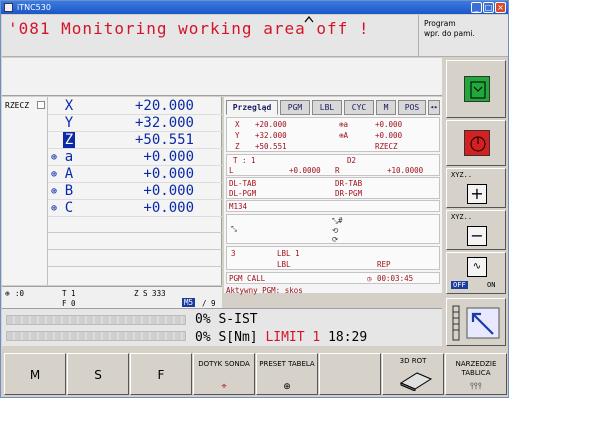  Describe the element at coordinates (54, 191) in the screenshot. I see `axis-marker-icon: ⊕` at that location.